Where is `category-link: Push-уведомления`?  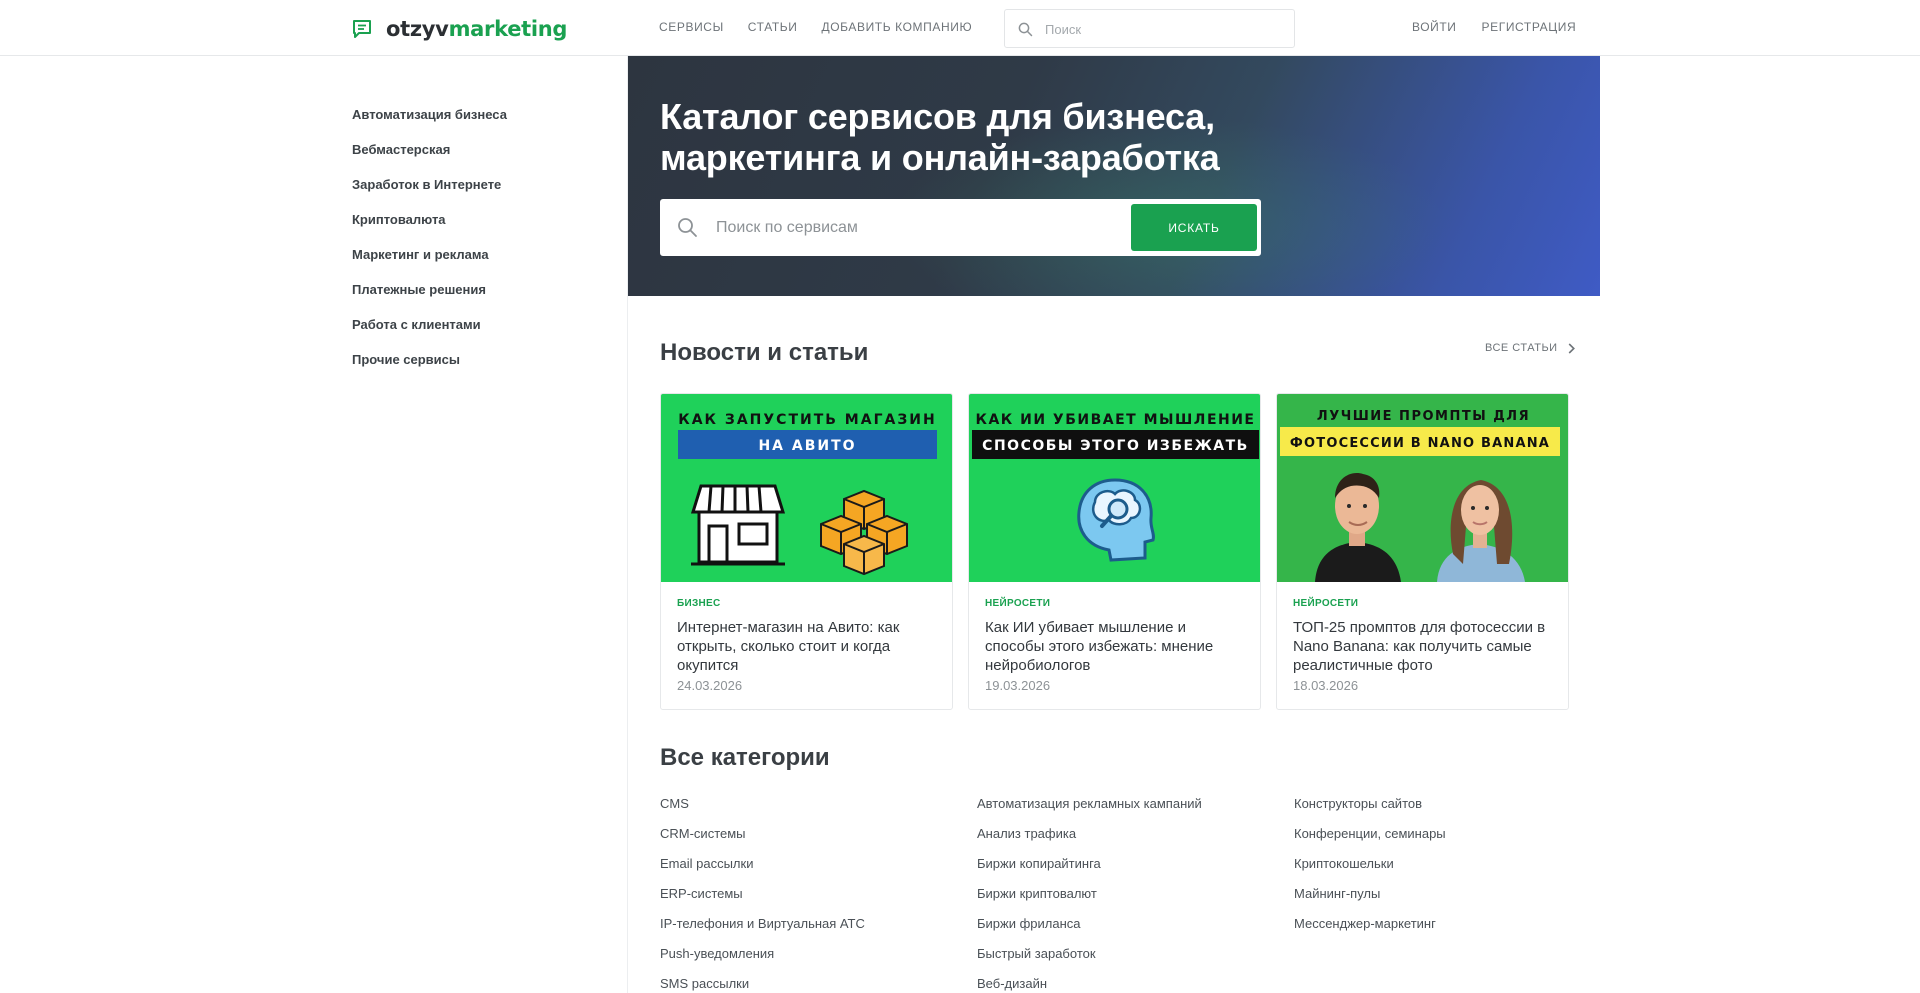
category-link: Push-уведомления is located at coordinates (818, 961).